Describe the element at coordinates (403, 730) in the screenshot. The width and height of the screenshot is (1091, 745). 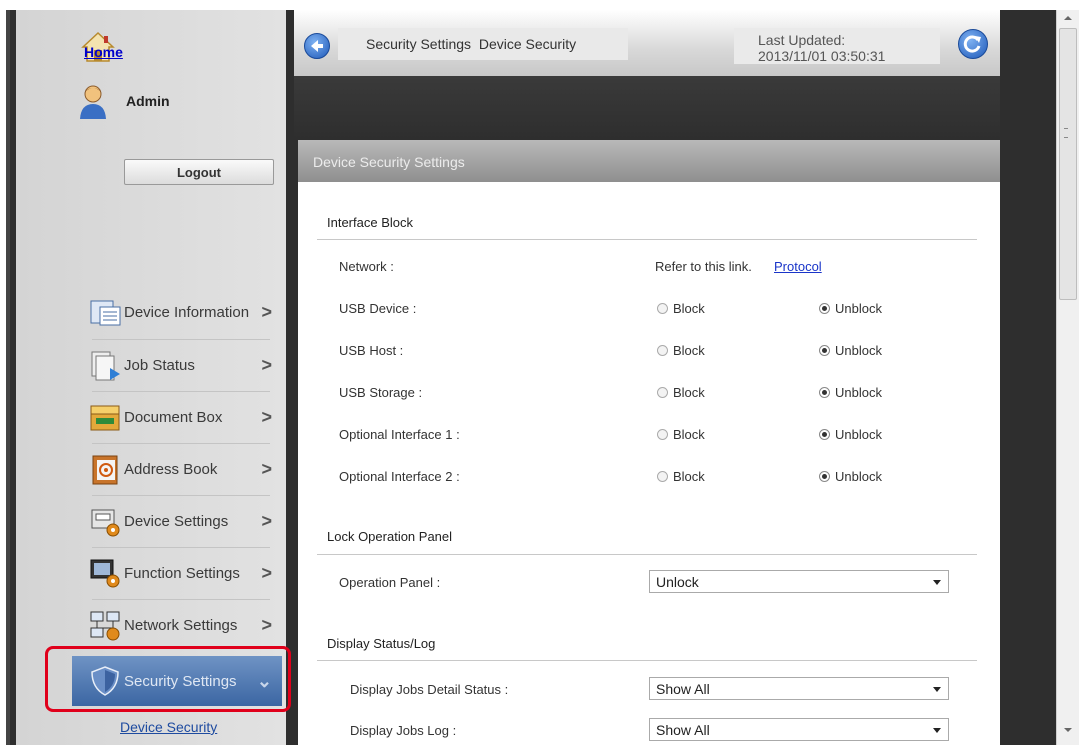
I see `display-jobs-log-label: Display Jobs Log :` at that location.